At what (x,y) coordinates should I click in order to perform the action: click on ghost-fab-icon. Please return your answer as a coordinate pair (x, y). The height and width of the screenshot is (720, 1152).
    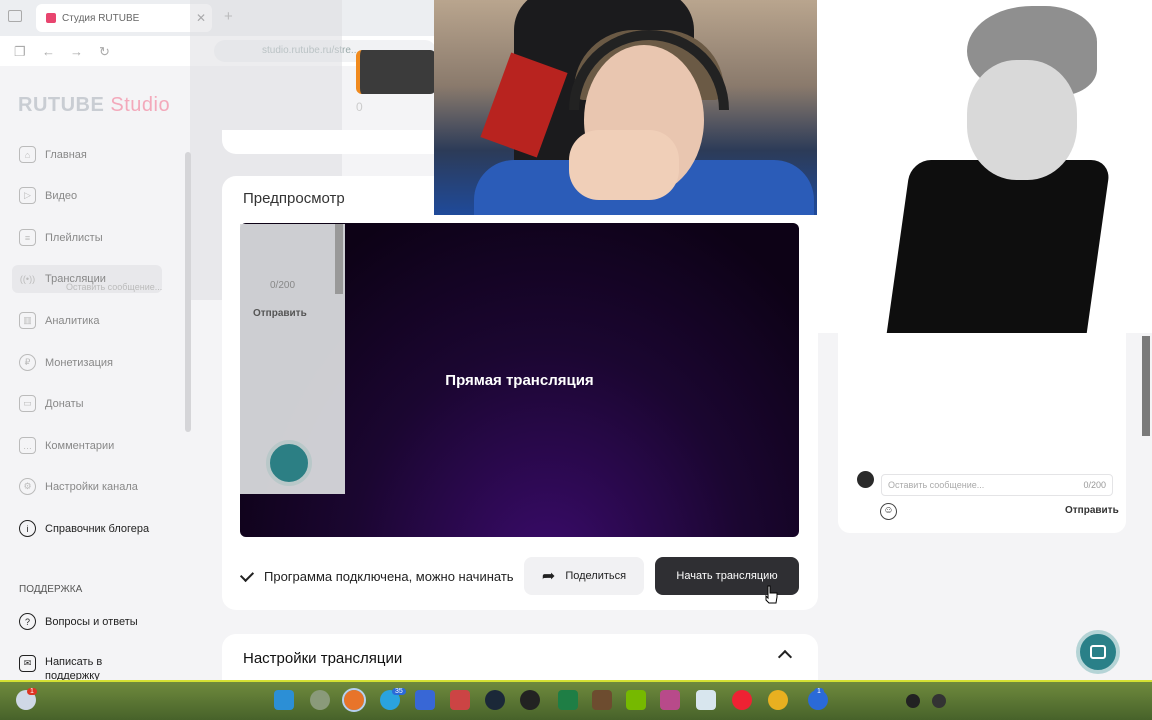
    Looking at the image, I should click on (289, 463).